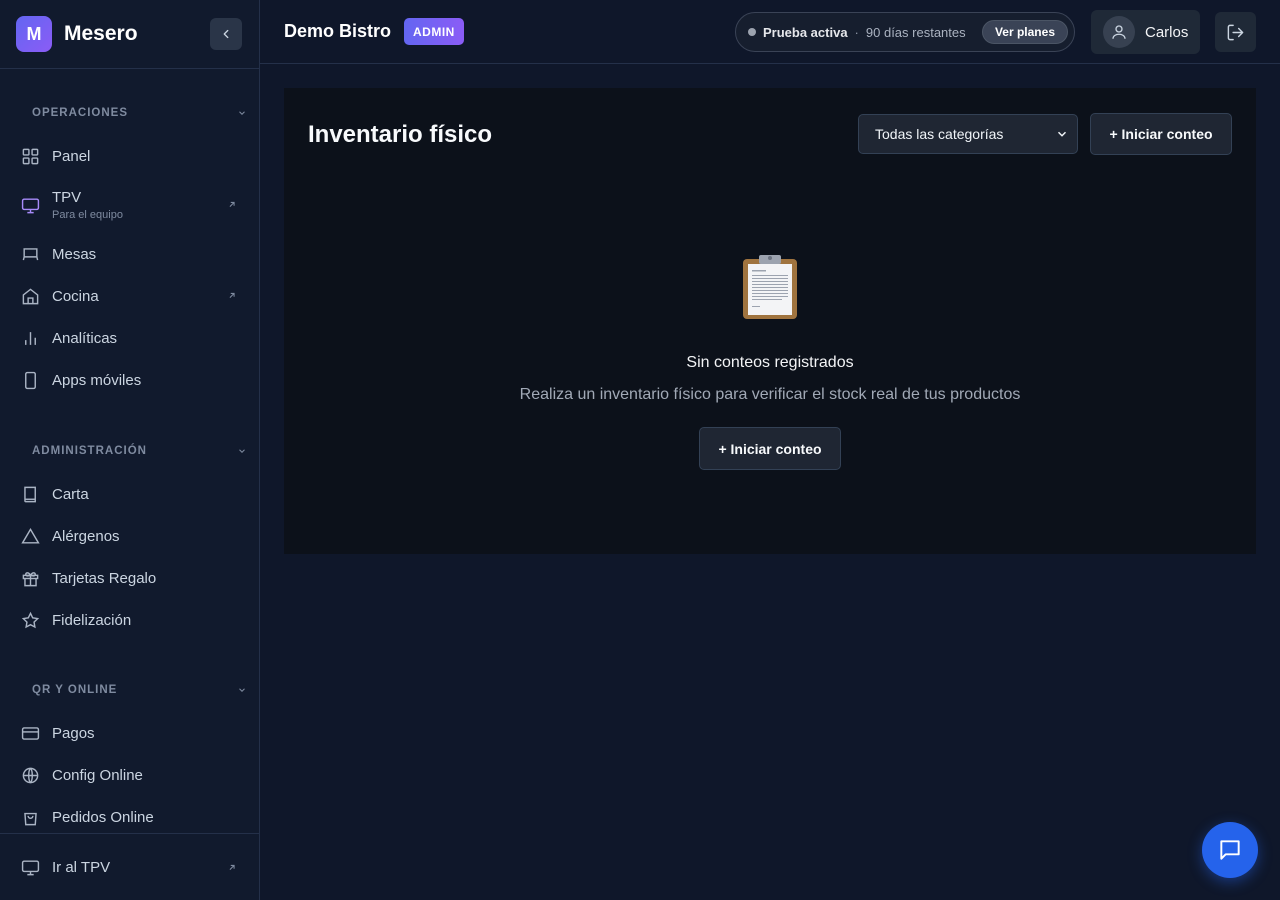  What do you see at coordinates (770, 448) in the screenshot?
I see `empty-start-count-button: + Iniciar conteo` at bounding box center [770, 448].